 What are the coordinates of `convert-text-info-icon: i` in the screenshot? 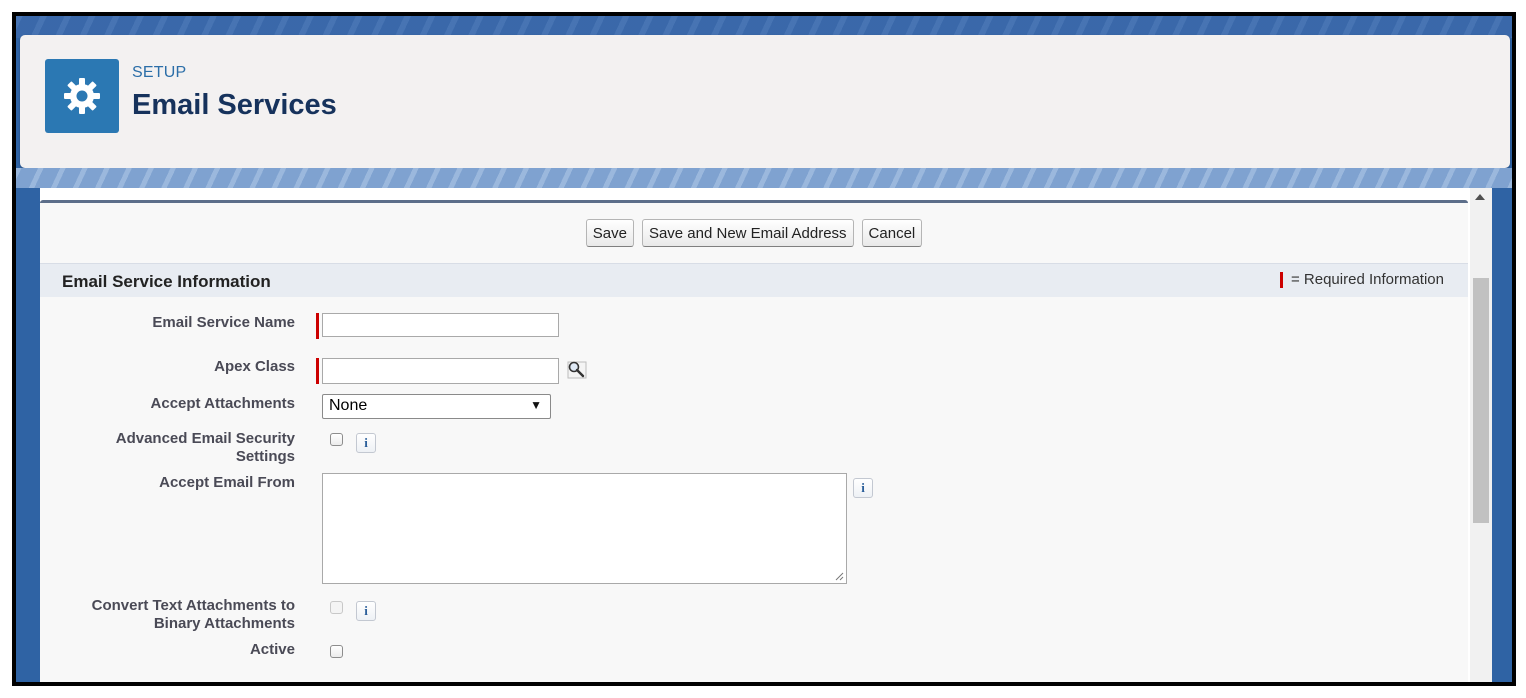 It's located at (366, 611).